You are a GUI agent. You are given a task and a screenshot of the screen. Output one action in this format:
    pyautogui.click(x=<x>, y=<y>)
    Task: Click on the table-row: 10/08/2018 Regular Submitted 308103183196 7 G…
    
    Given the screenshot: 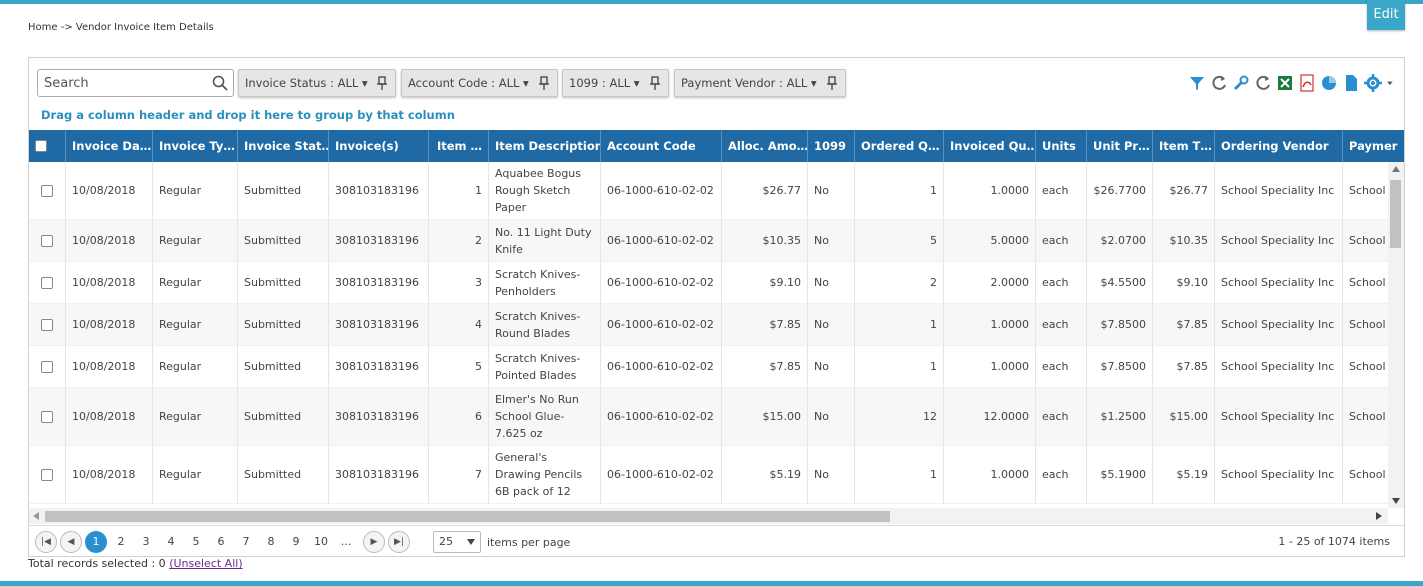 What is the action you would take?
    pyautogui.click(x=708, y=475)
    